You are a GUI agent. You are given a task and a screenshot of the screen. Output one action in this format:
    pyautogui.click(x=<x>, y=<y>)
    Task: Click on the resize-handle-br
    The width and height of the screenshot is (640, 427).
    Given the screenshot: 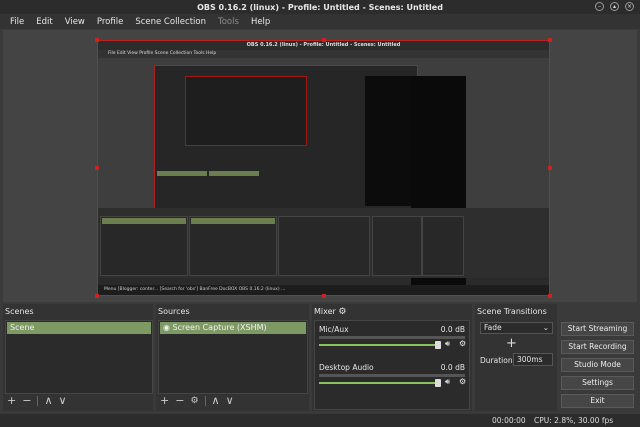 What is the action you would take?
    pyautogui.click(x=550, y=296)
    